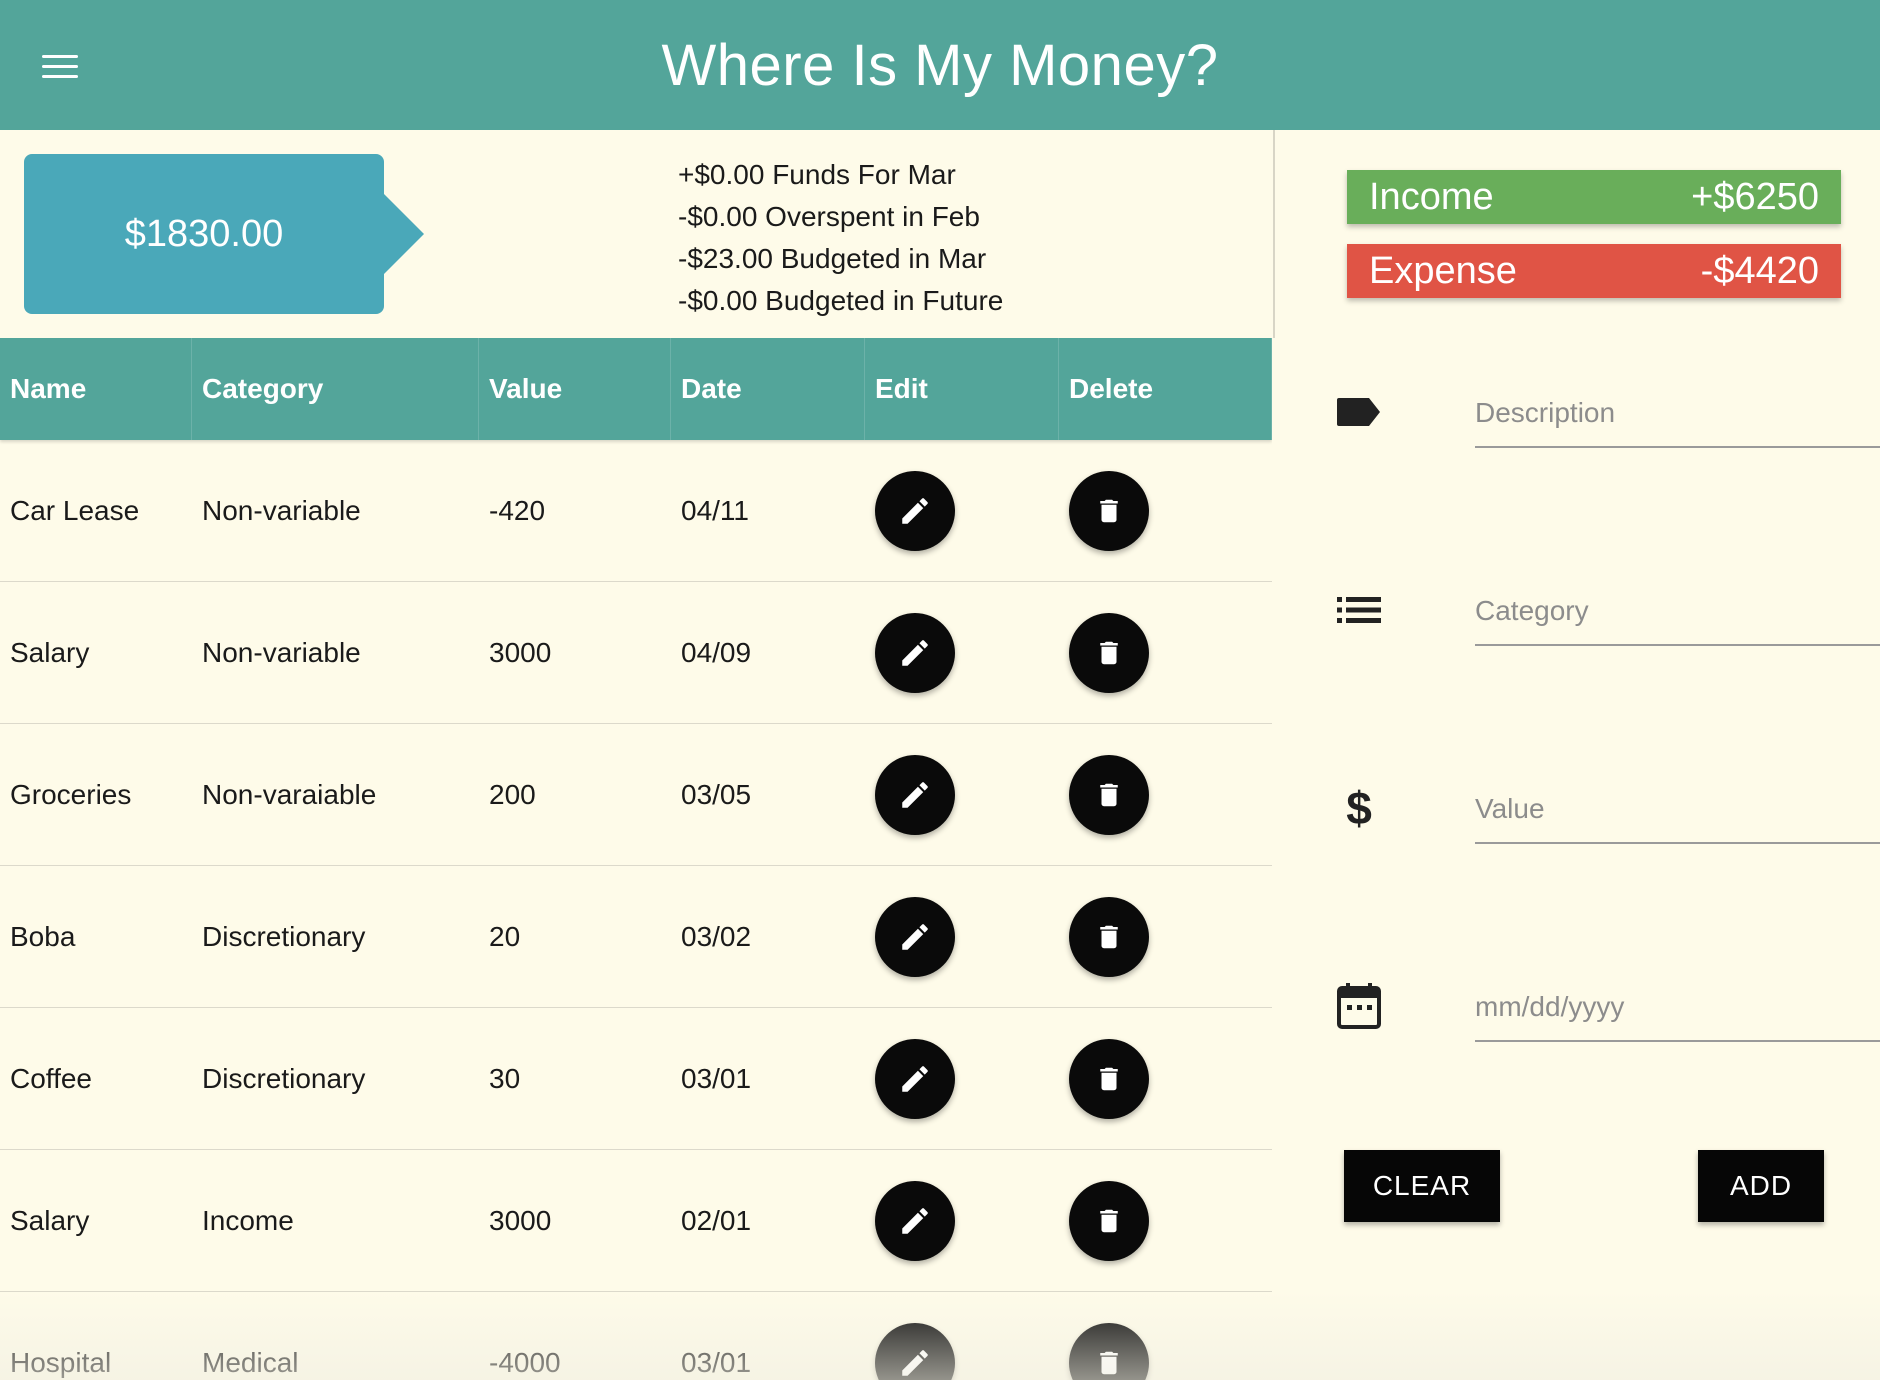 Image resolution: width=1880 pixels, height=1380 pixels. What do you see at coordinates (525, 1362) in the screenshot?
I see `cell-value: -4000` at bounding box center [525, 1362].